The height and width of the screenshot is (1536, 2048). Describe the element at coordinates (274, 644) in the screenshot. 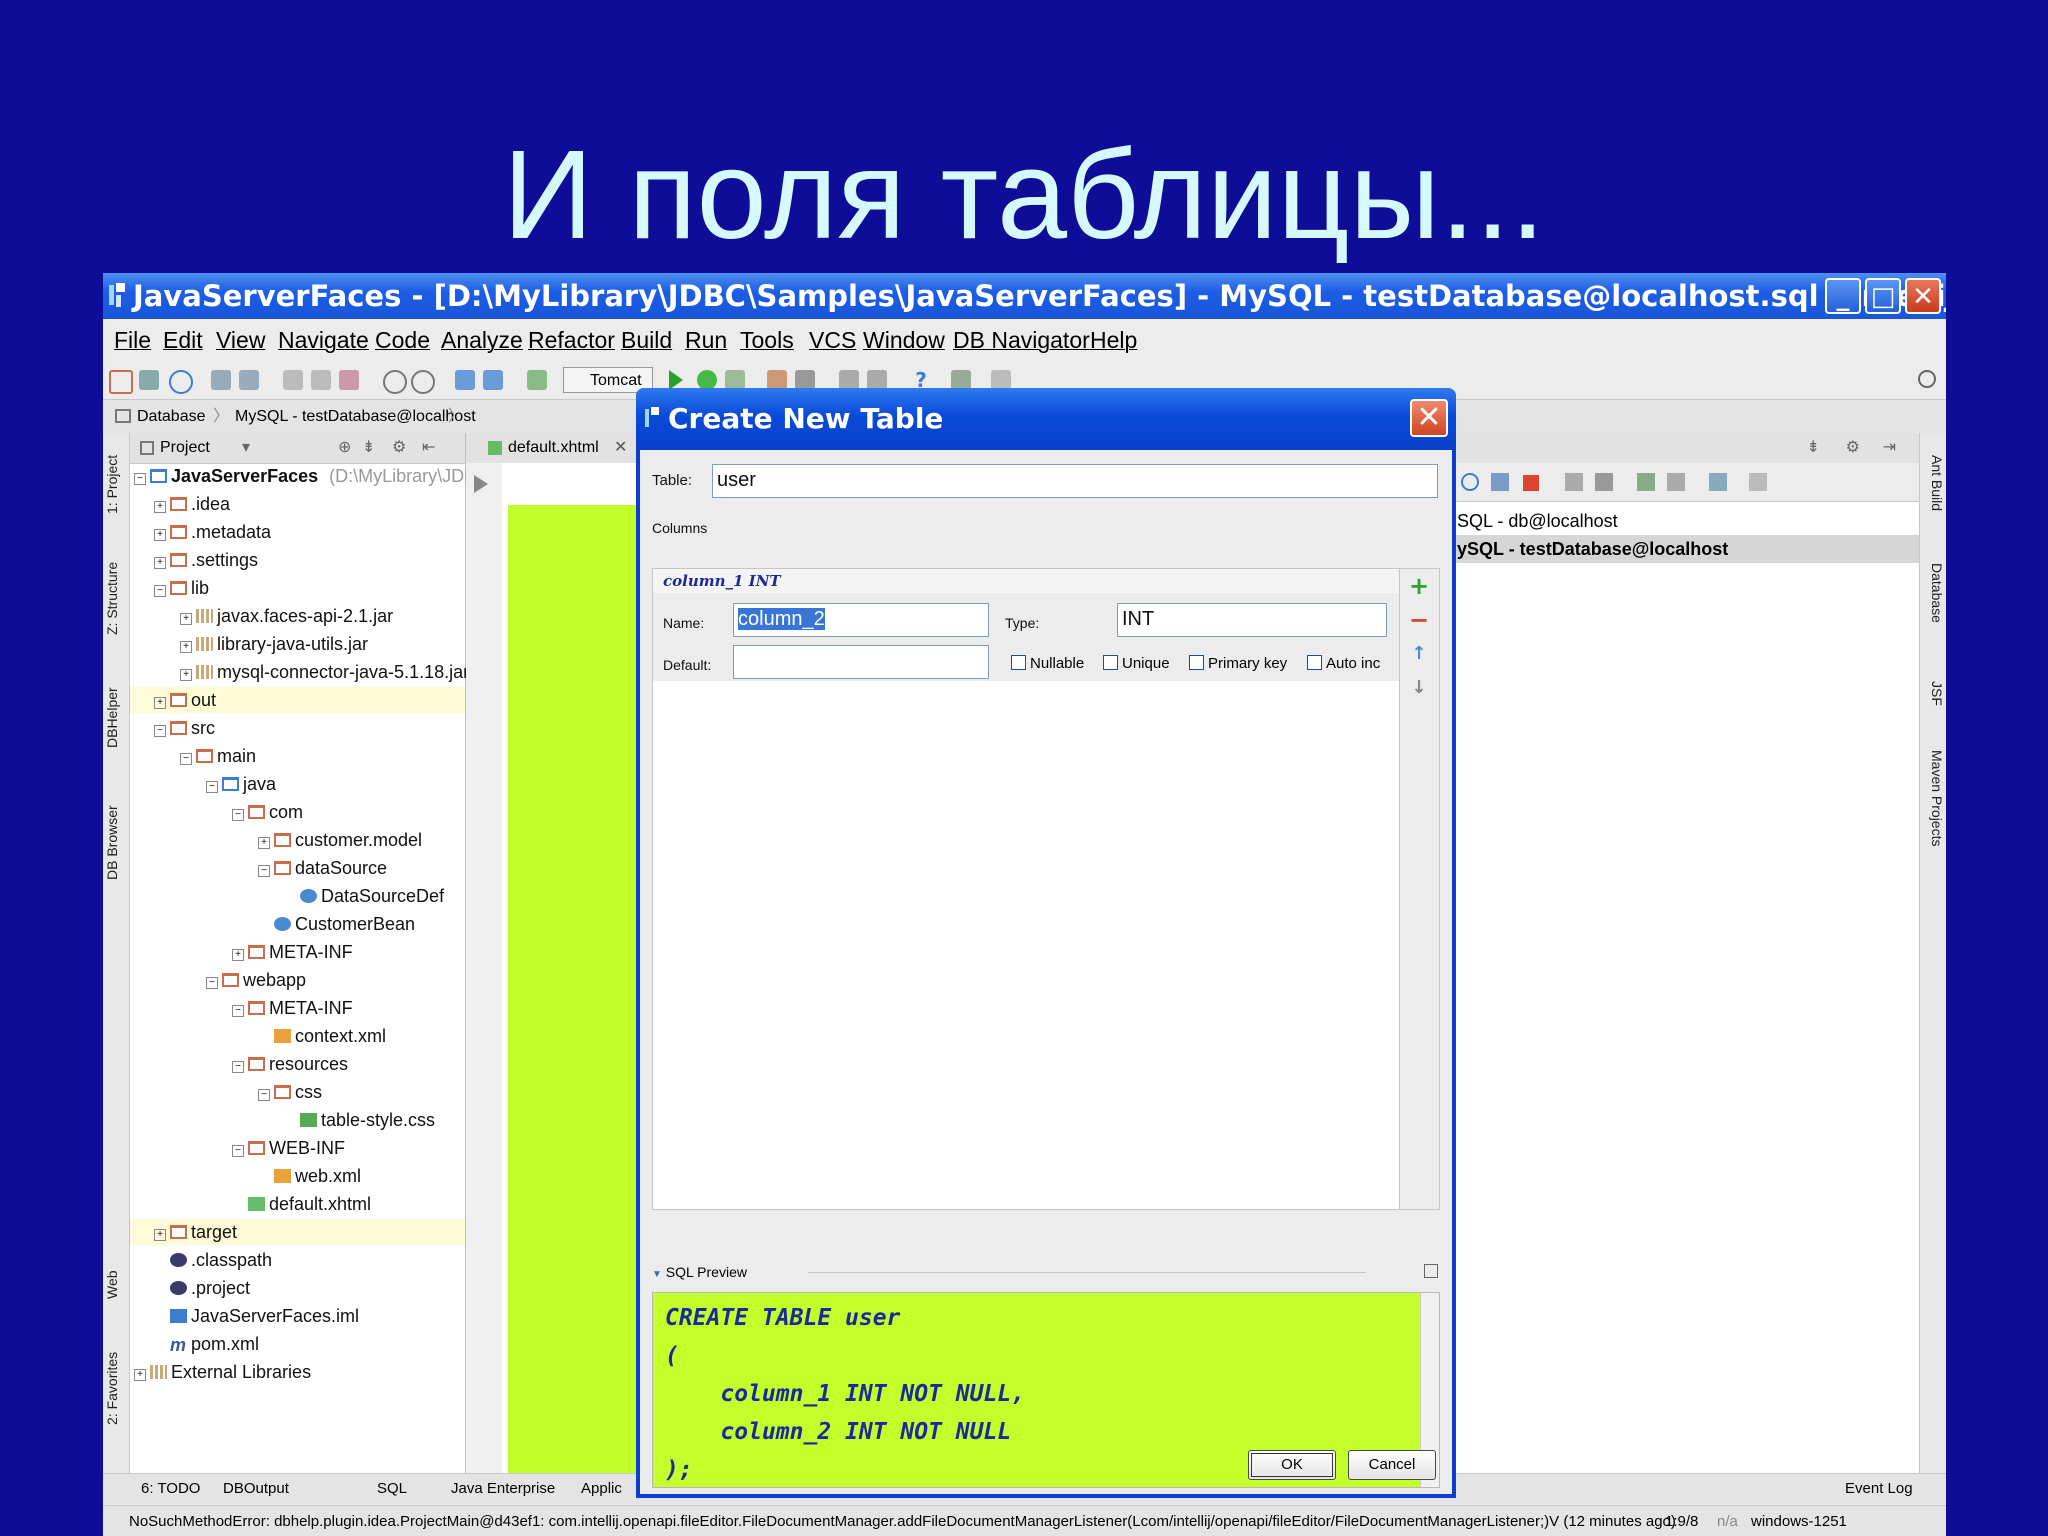

I see `tree-item-jar: + library-java-utils.jar` at that location.